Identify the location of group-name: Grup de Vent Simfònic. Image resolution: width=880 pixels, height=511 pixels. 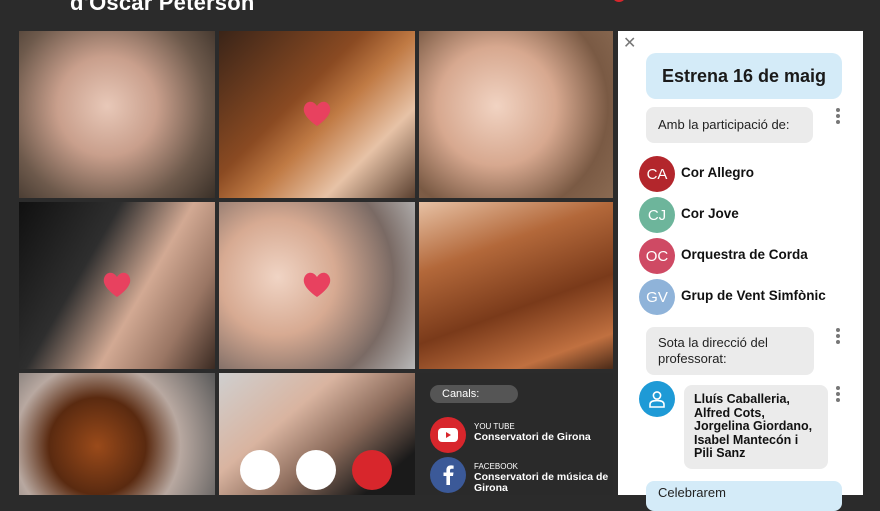
(753, 295).